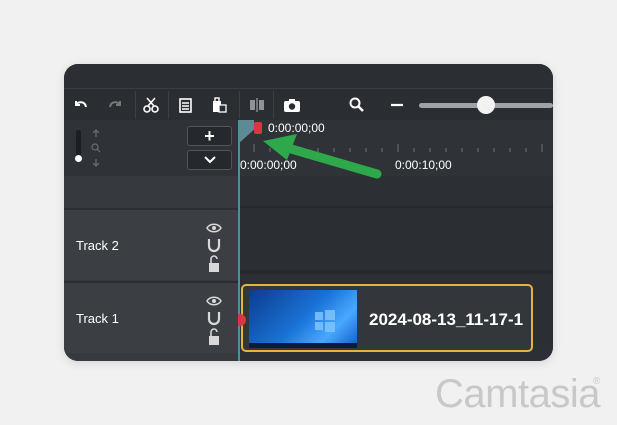  I want to click on track-zoom-icon, so click(96, 148).